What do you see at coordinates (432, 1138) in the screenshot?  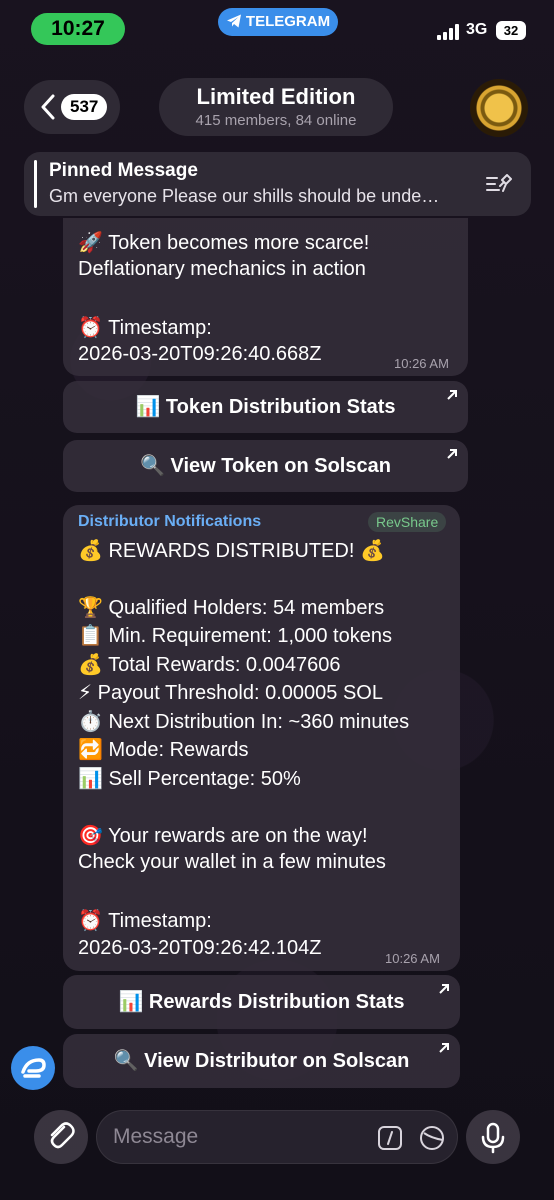 I see `sticker-icon` at bounding box center [432, 1138].